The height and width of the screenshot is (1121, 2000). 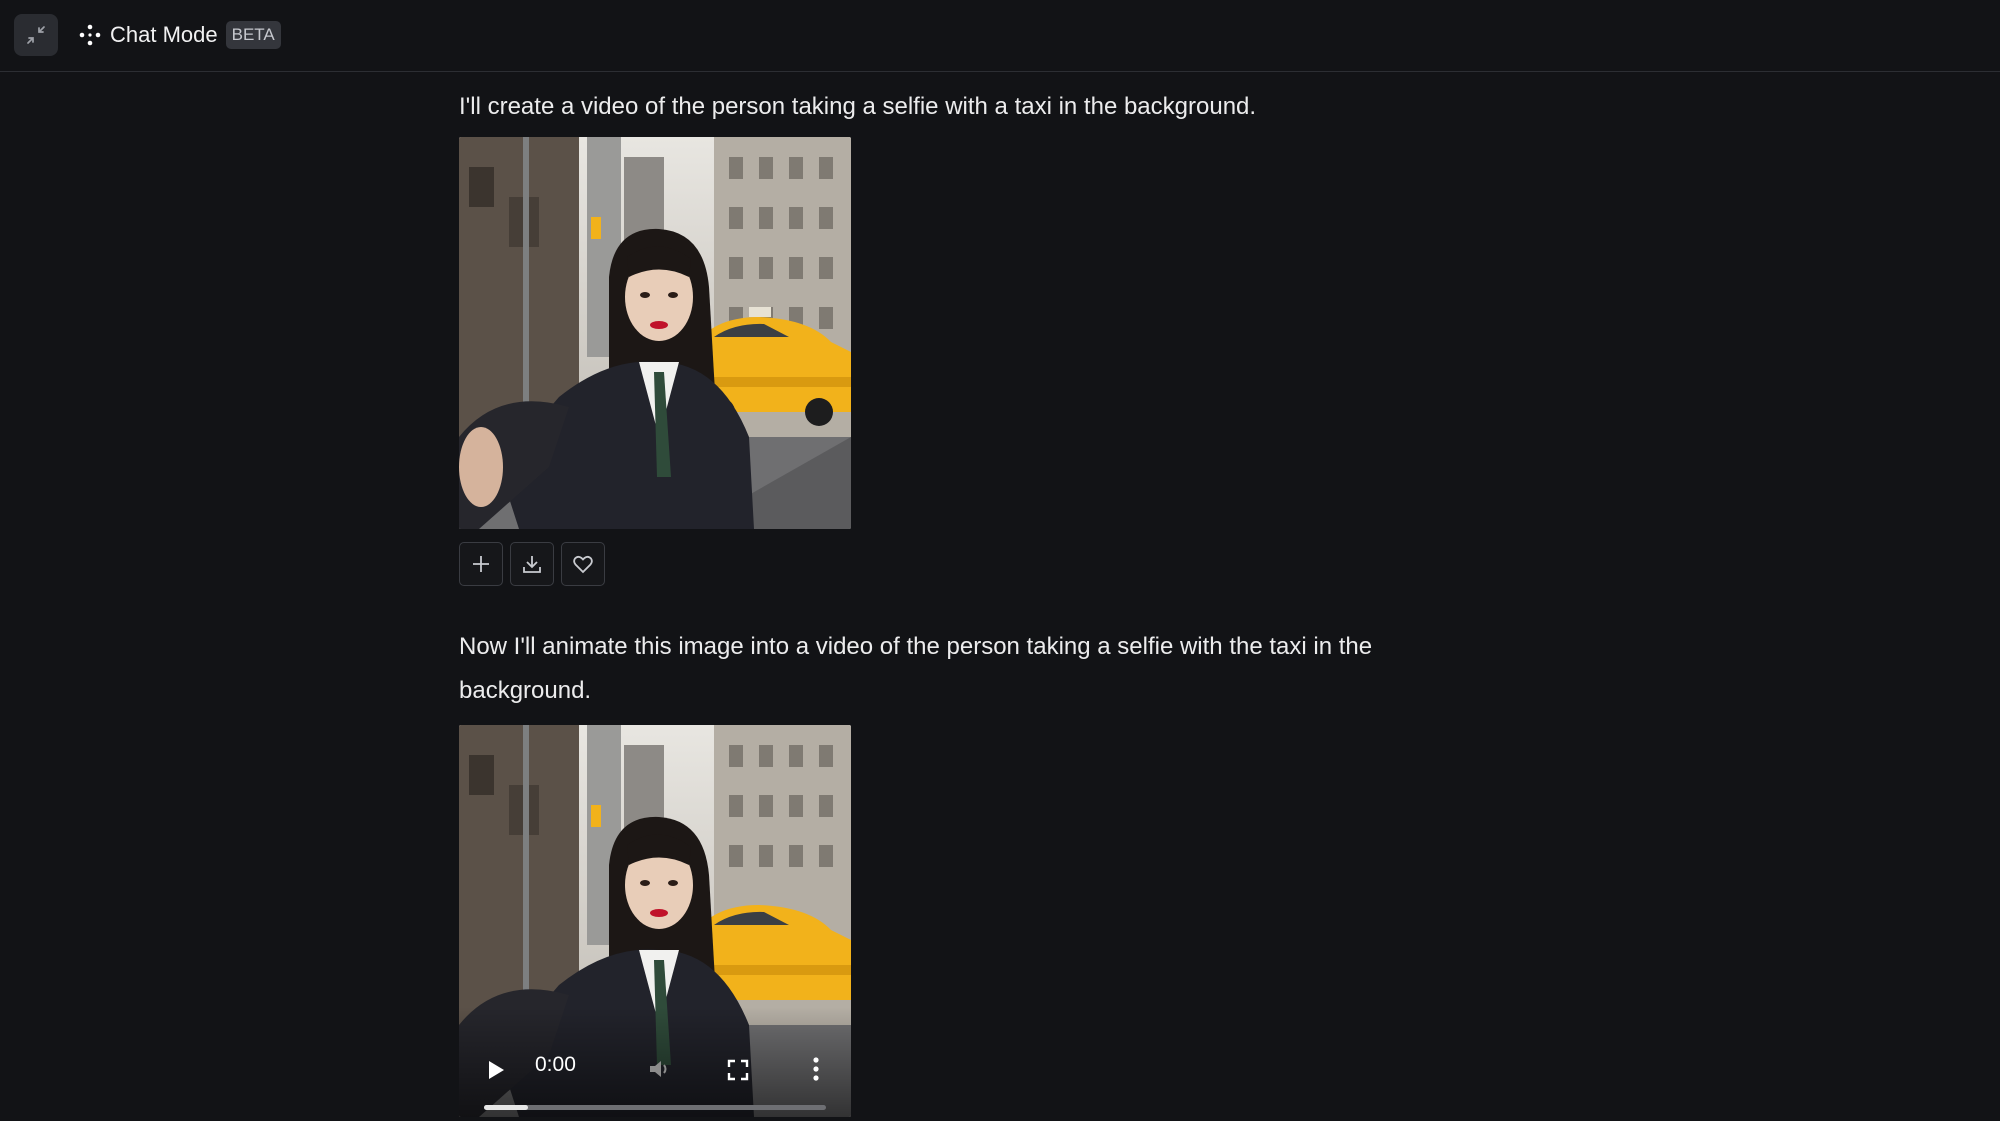 What do you see at coordinates (738, 1070) in the screenshot?
I see `fullscreen-icon` at bounding box center [738, 1070].